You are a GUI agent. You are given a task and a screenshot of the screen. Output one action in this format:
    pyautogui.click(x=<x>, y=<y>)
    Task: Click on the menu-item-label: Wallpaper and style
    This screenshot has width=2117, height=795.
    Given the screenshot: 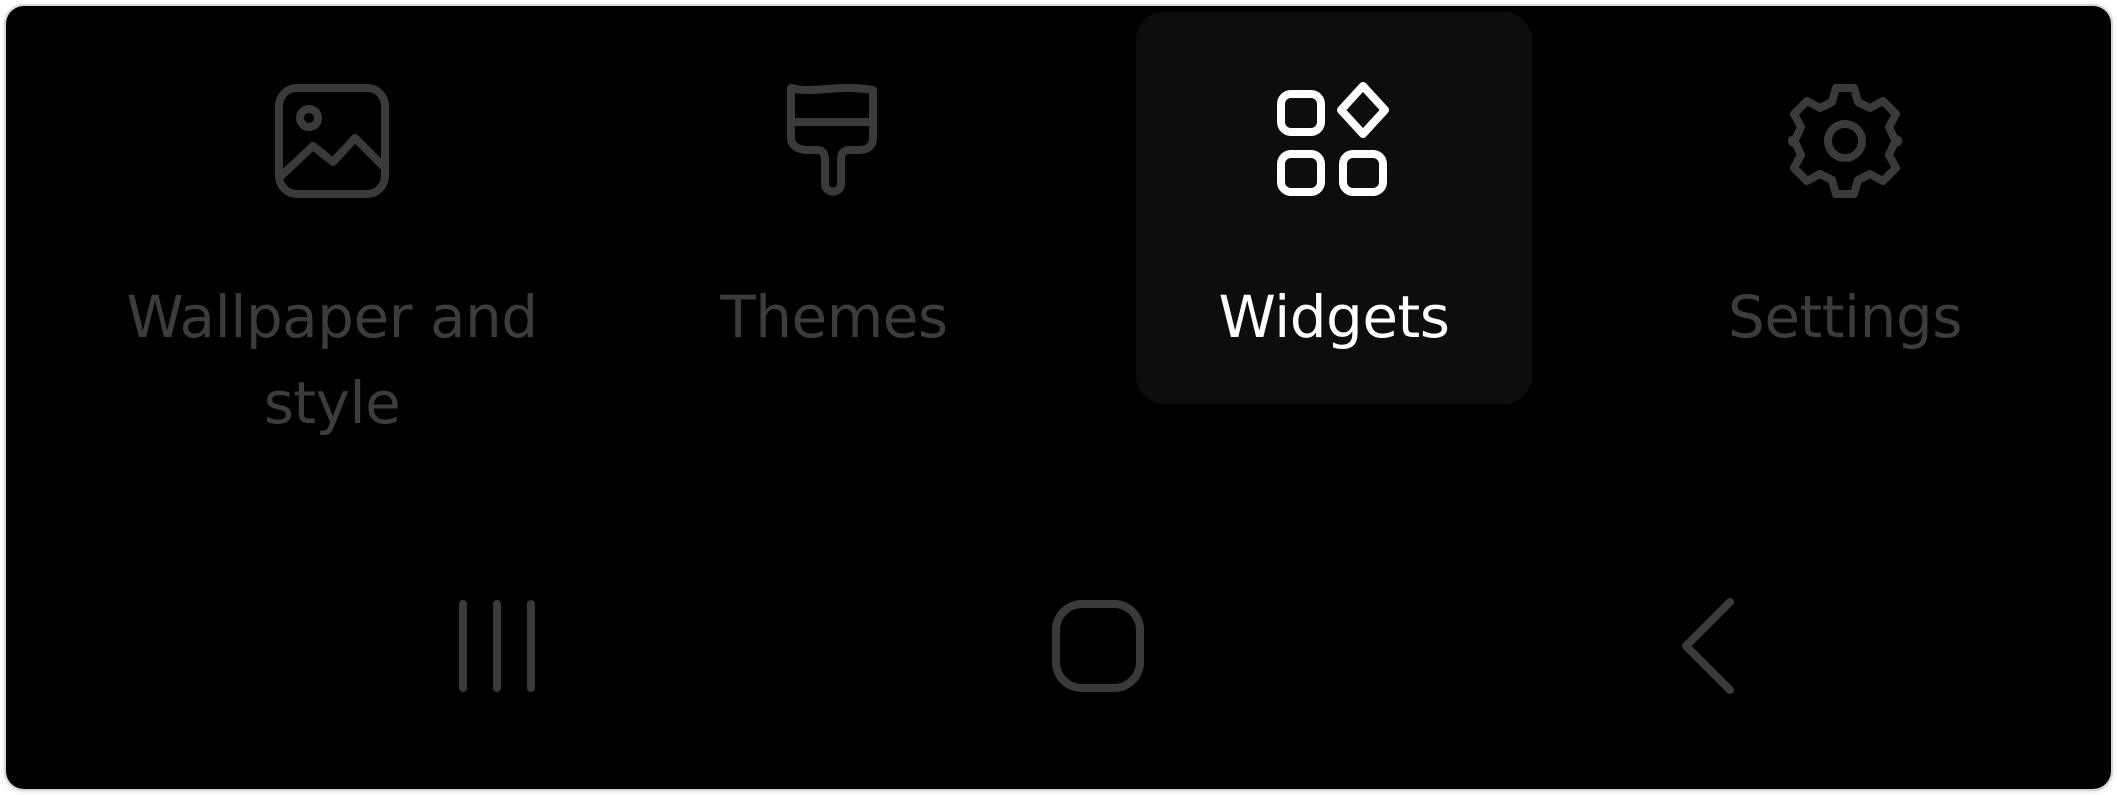 What is the action you would take?
    pyautogui.click(x=332, y=360)
    